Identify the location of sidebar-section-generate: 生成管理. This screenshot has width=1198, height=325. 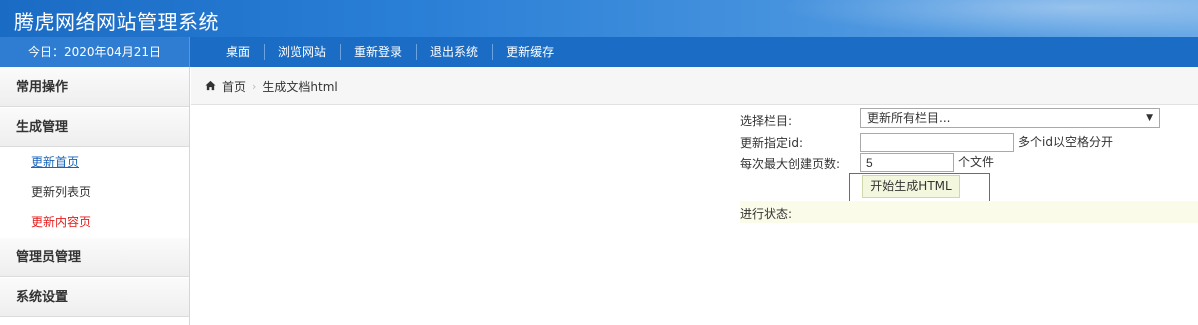
(94, 127).